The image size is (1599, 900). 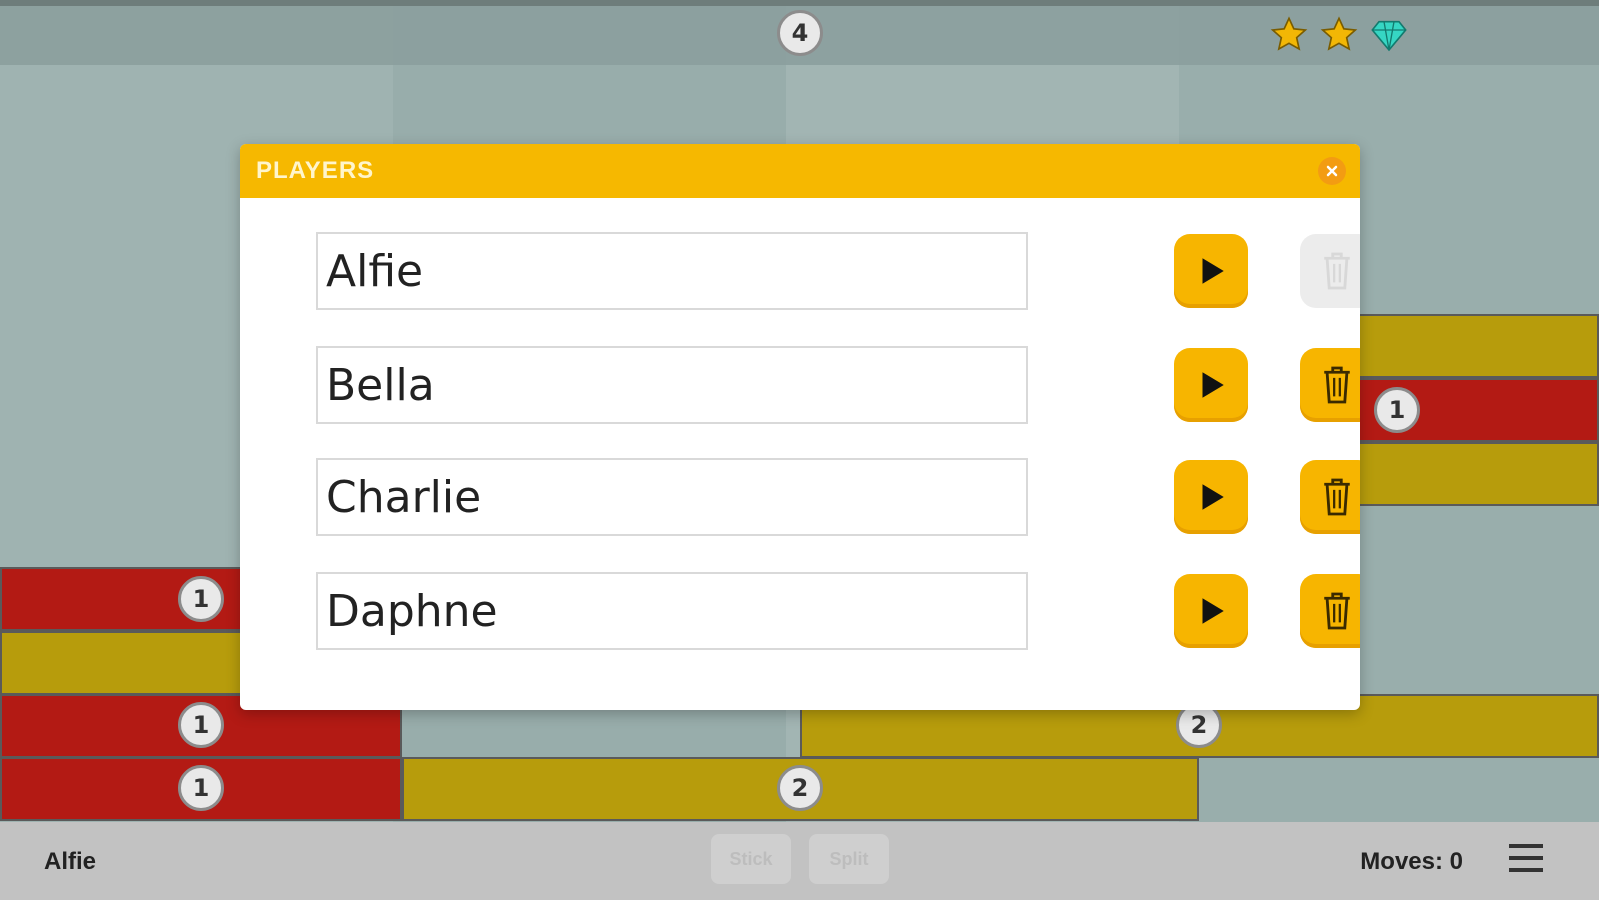 I want to click on stick-button: Stick, so click(x=751, y=859).